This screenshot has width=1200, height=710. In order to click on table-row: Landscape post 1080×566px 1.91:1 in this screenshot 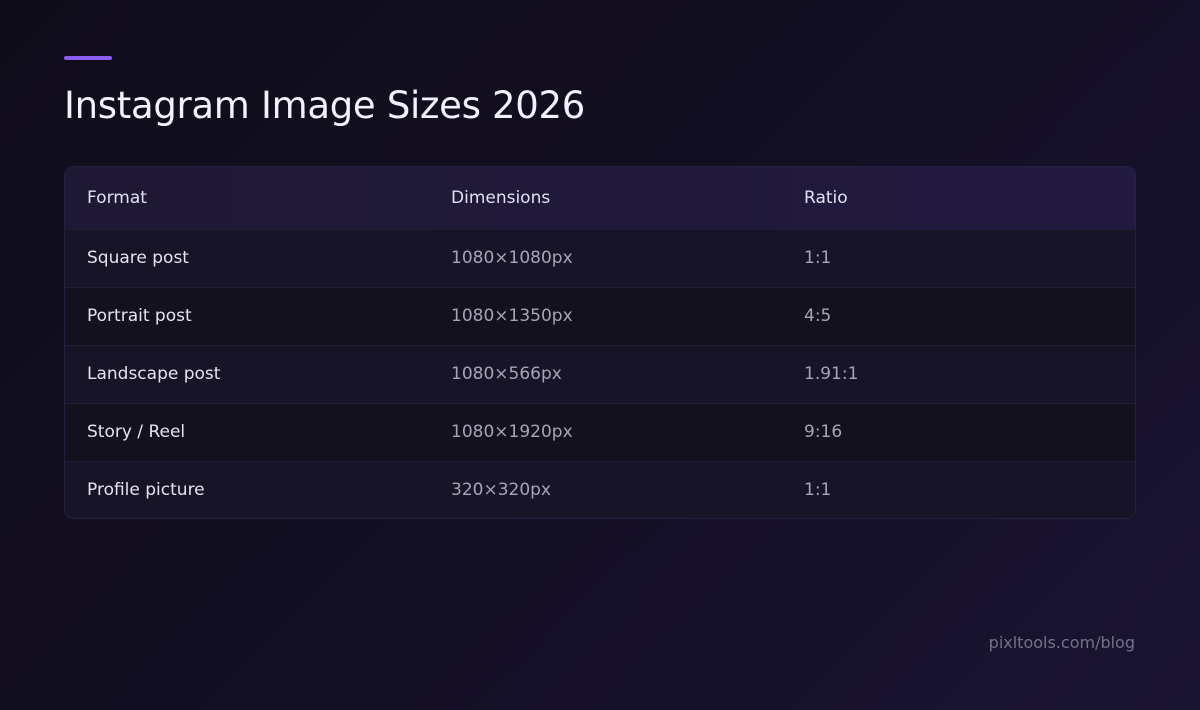, I will do `click(600, 374)`.